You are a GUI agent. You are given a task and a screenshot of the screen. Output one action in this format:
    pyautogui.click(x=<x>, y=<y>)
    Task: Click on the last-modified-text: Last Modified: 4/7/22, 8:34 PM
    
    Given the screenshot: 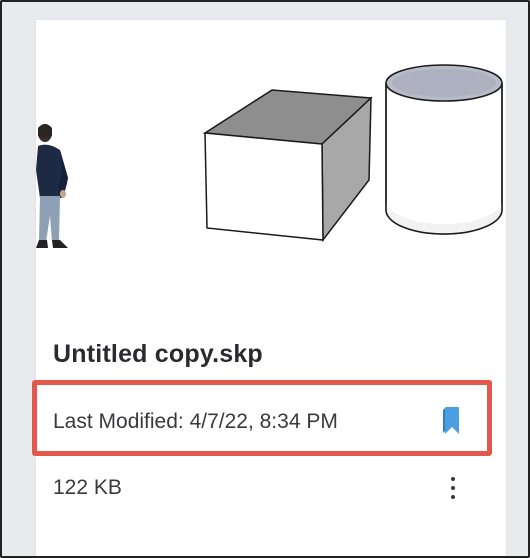 What is the action you would take?
    pyautogui.click(x=195, y=421)
    